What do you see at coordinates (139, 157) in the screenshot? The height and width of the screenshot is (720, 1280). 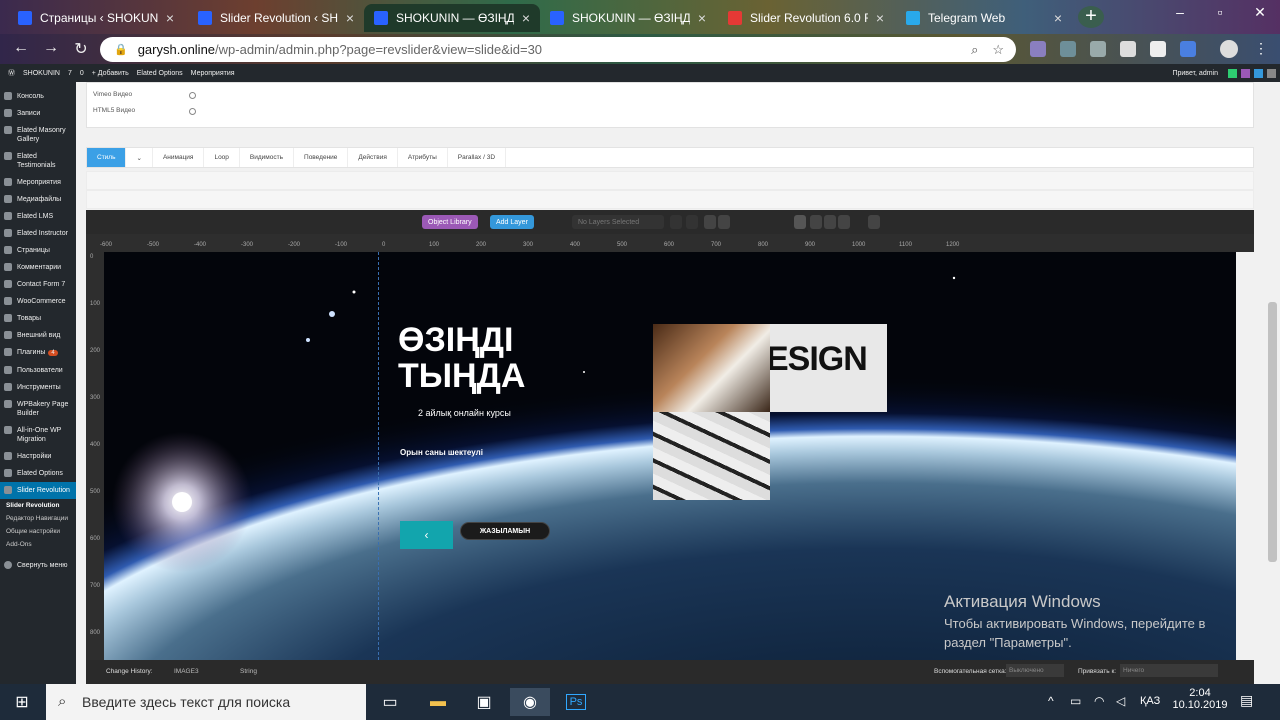 I see `chevron-down-icon: ⌄` at bounding box center [139, 157].